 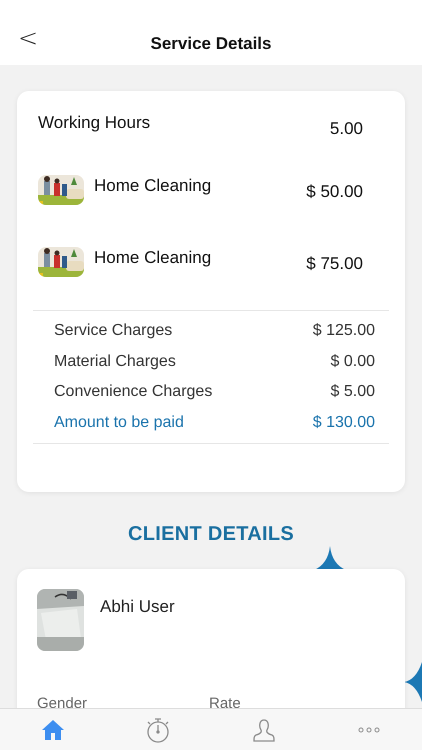 I want to click on charge-label: Amount to be paid, so click(x=119, y=422).